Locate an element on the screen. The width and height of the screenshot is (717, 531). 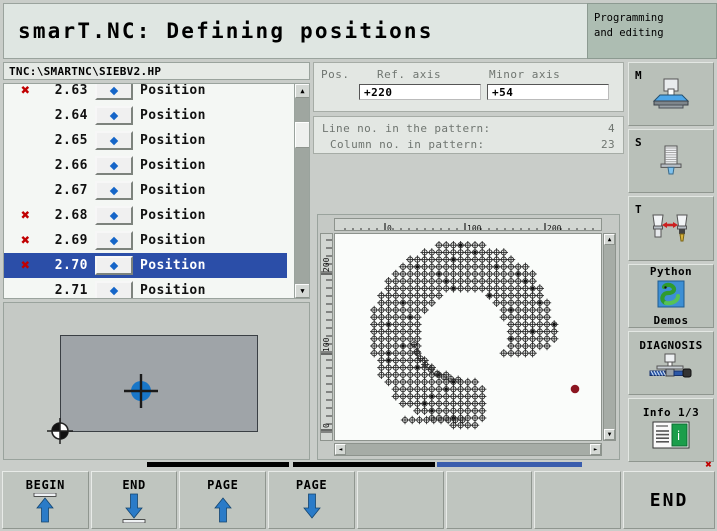
softkey-s: S is located at coordinates (671, 161).